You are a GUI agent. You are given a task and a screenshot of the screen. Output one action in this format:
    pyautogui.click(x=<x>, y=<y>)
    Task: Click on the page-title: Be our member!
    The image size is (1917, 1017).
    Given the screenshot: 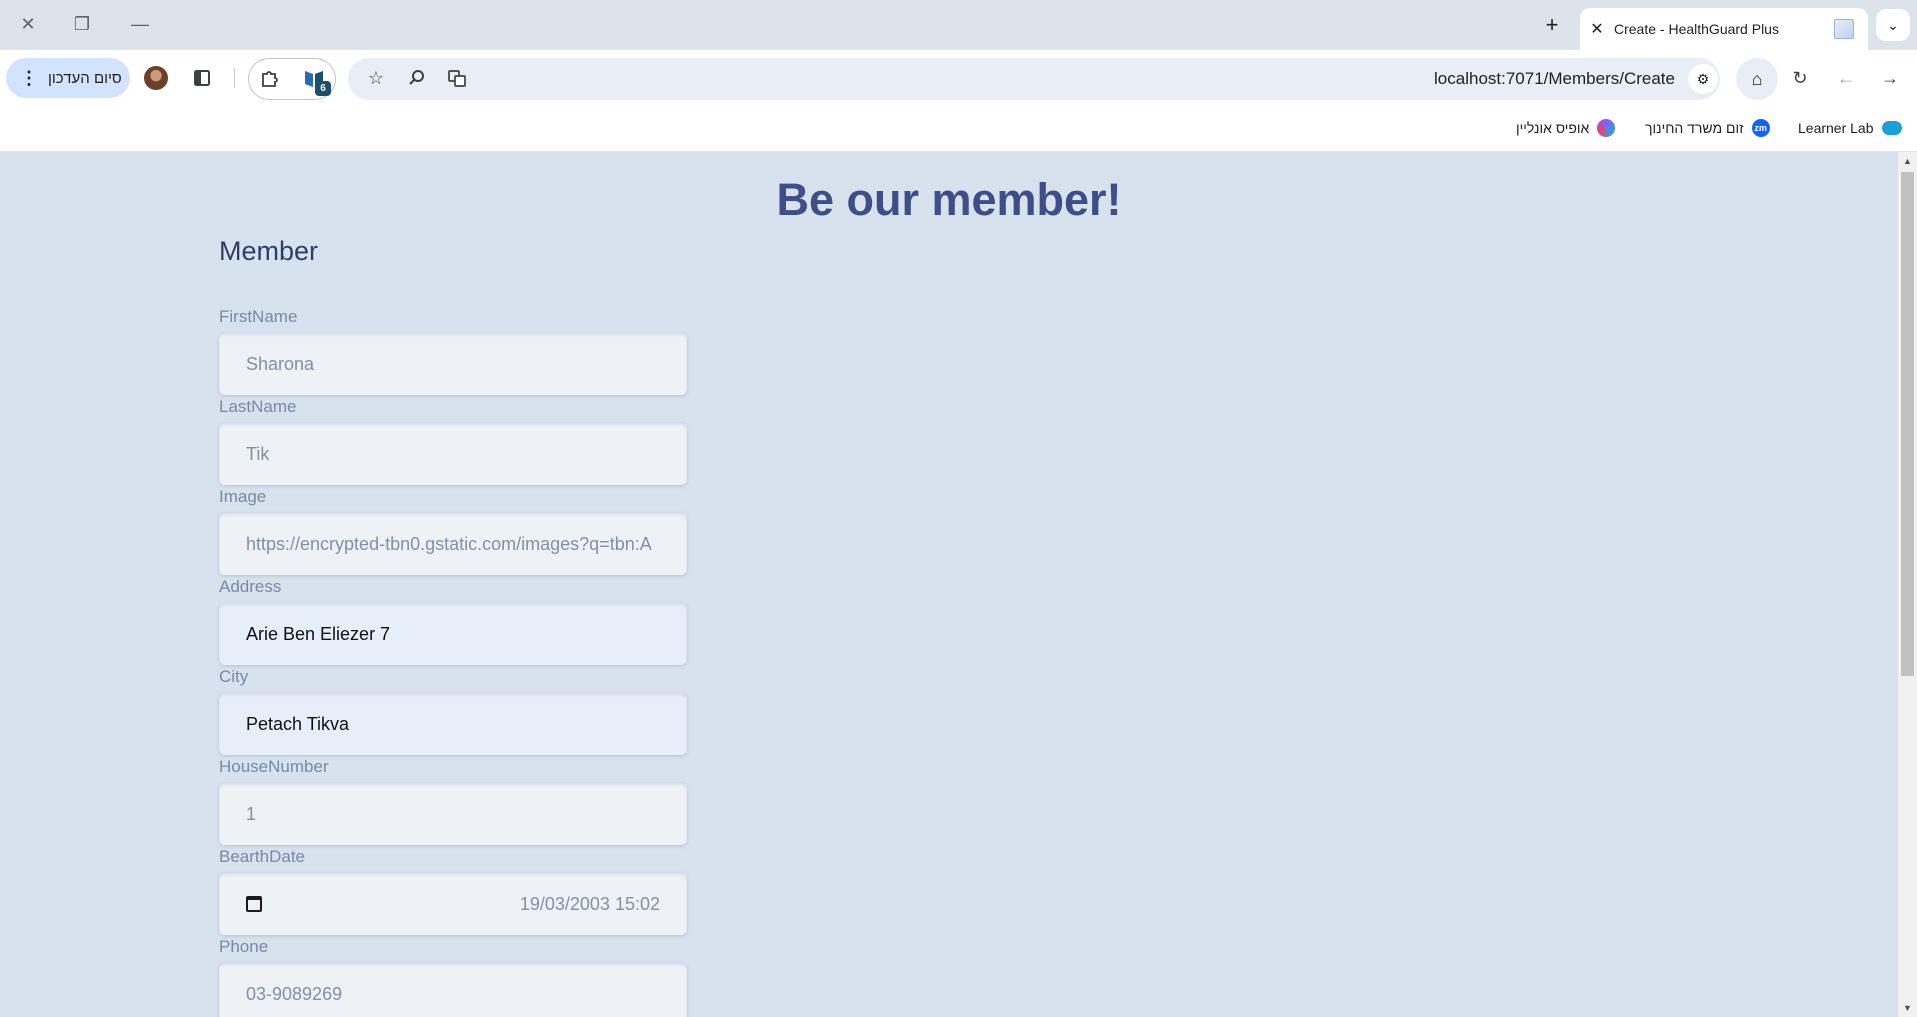 What is the action you would take?
    pyautogui.click(x=949, y=199)
    